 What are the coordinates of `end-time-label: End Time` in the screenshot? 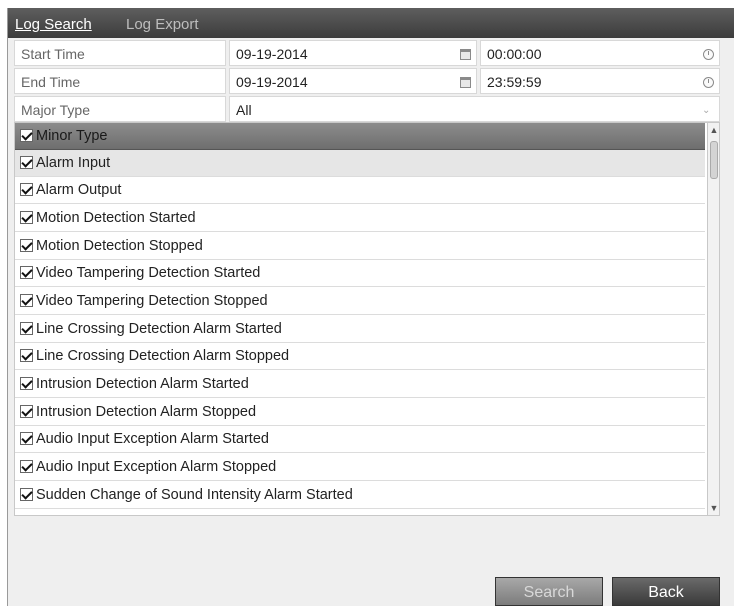 It's located at (120, 81).